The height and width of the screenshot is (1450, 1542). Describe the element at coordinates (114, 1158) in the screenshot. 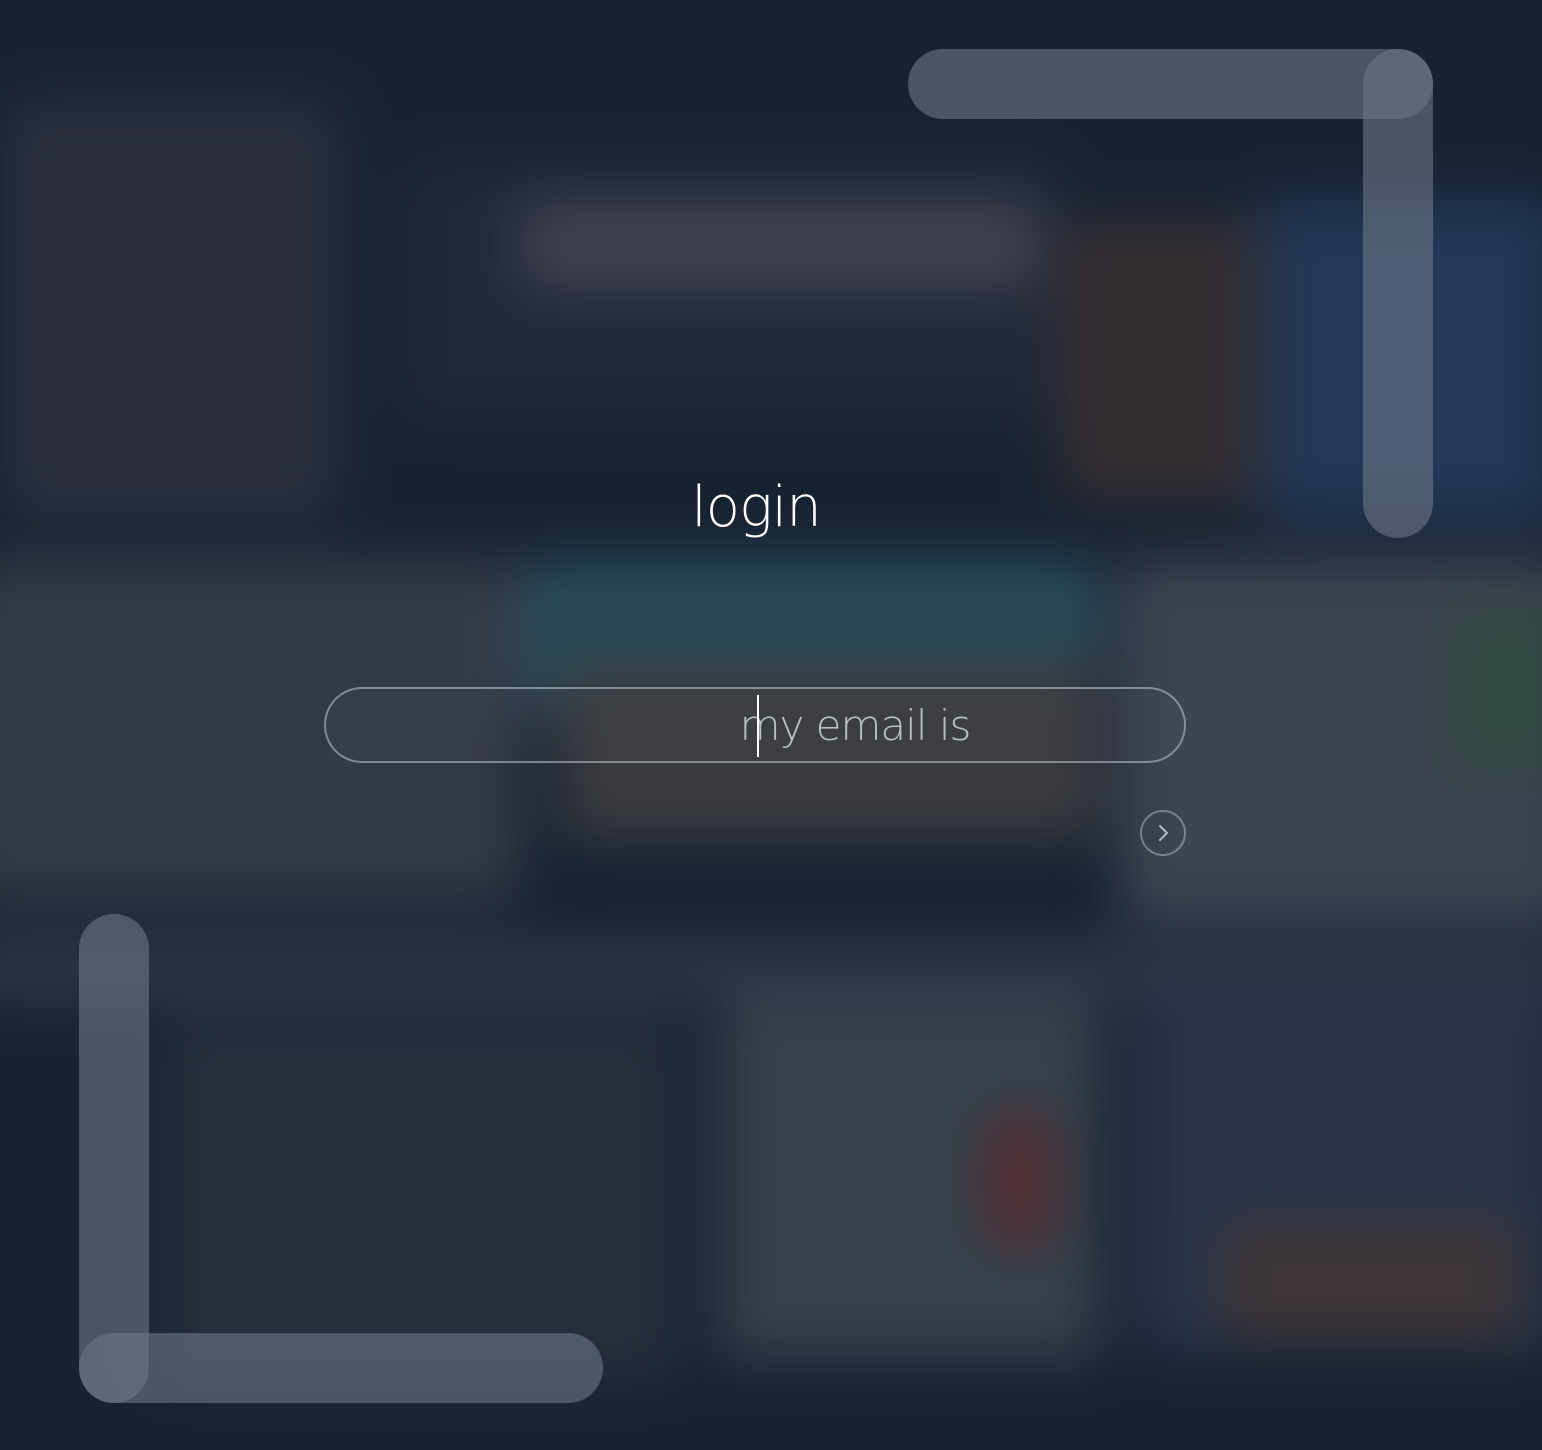

I see `corner-bracket-bottom-left-vertical` at that location.